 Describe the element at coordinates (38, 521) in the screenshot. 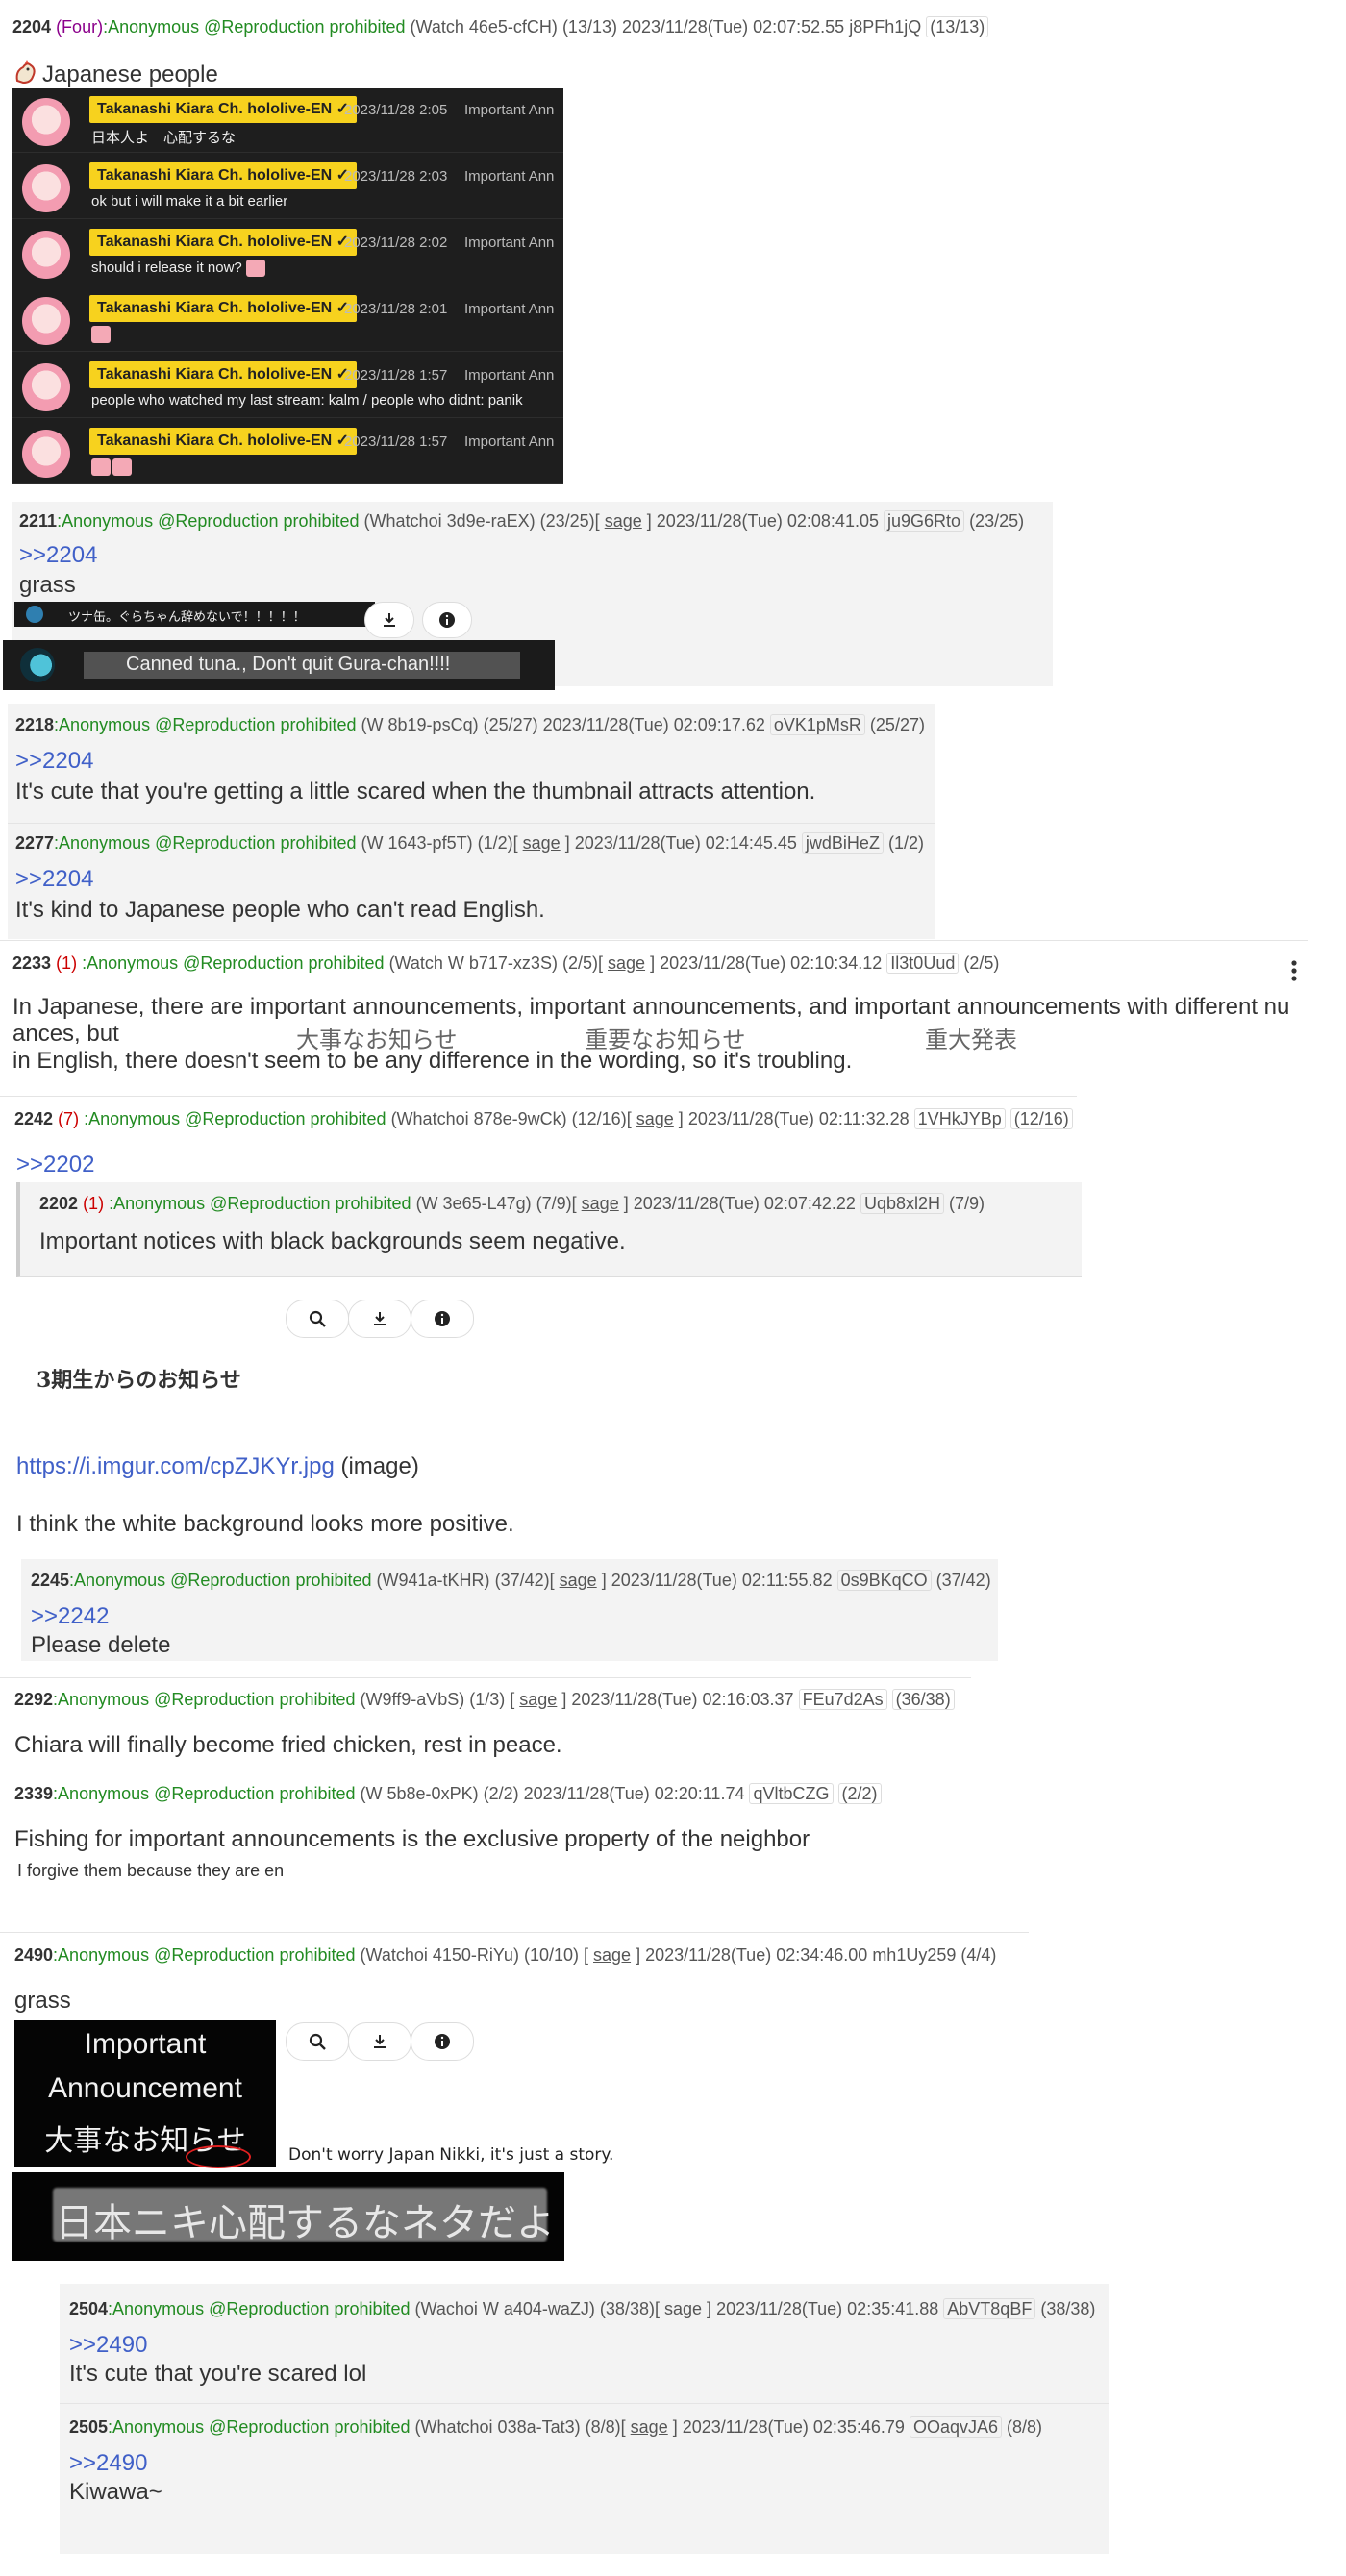

I see `post-number: 2211` at that location.